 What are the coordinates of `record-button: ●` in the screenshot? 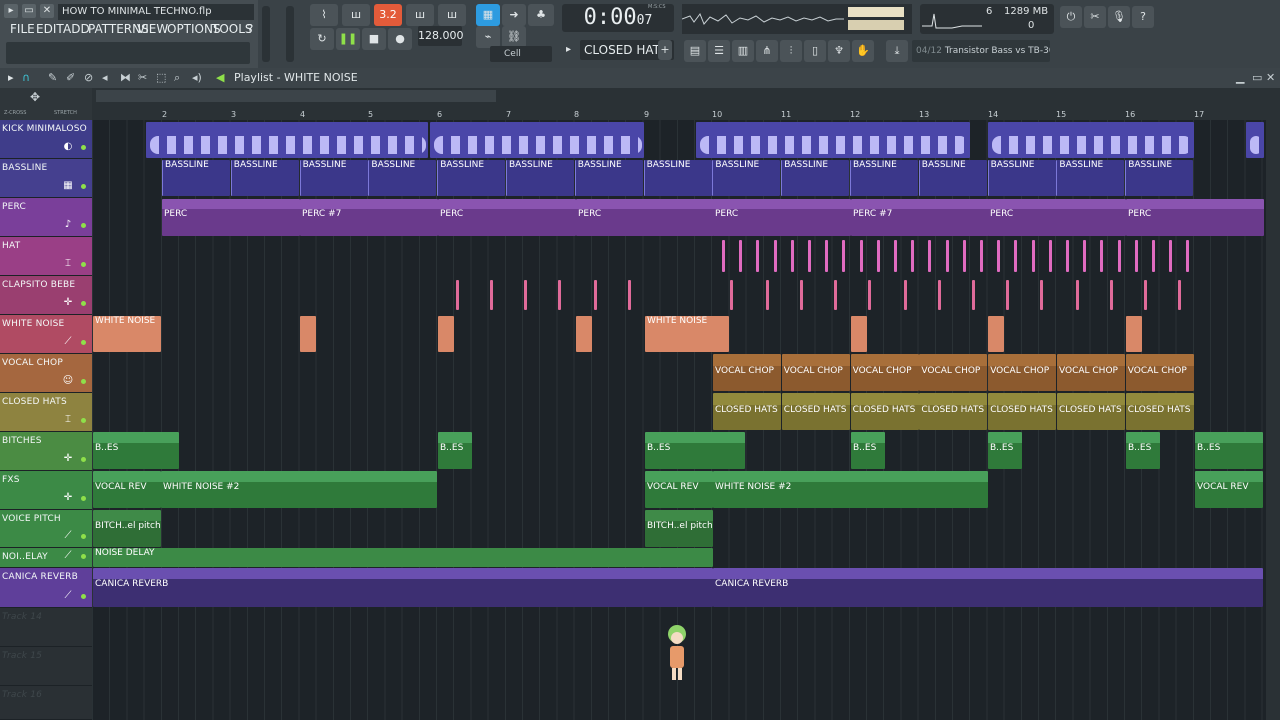 It's located at (400, 39).